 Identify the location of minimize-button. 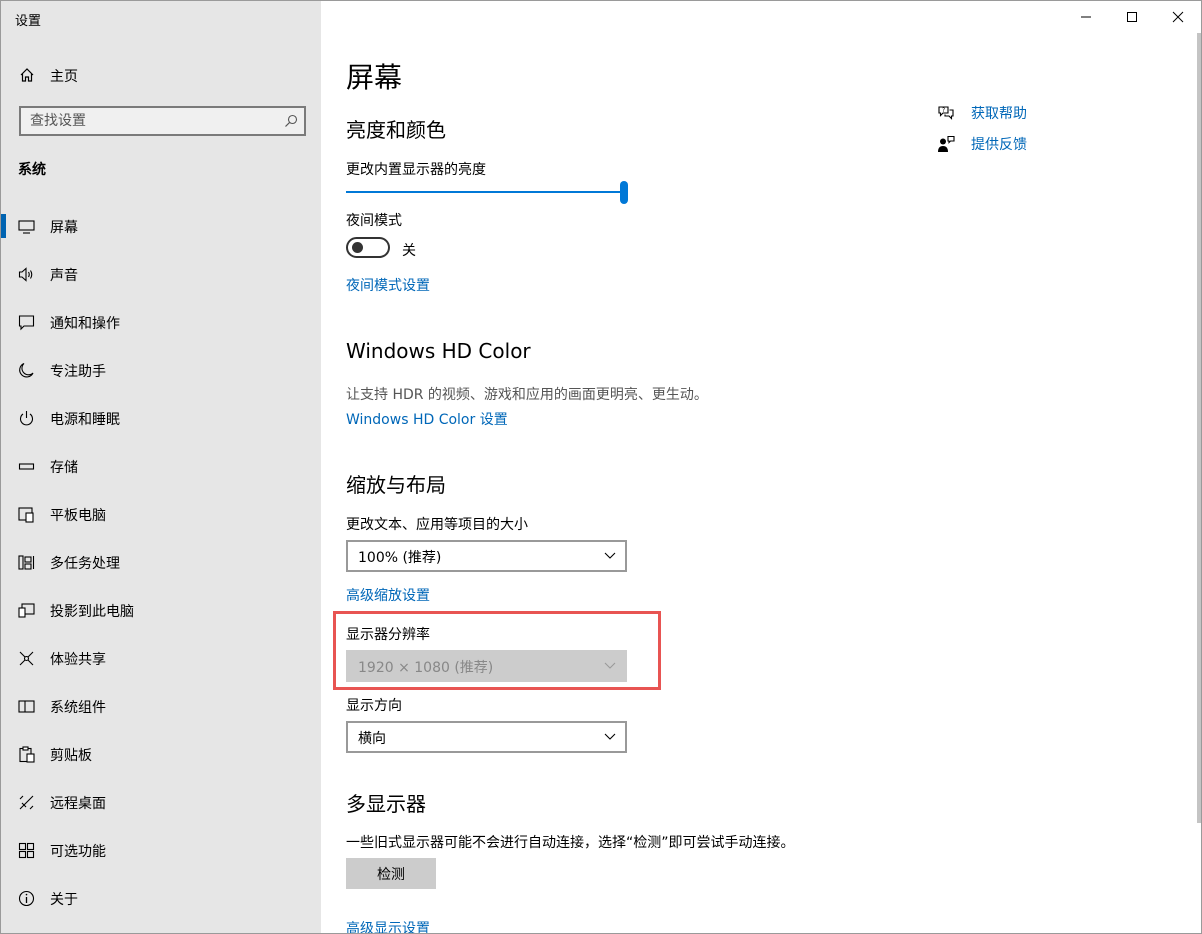
(1086, 17).